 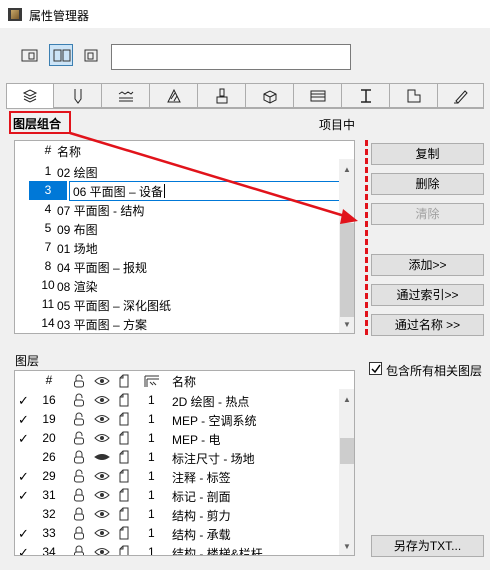 What do you see at coordinates (347, 270) in the screenshot?
I see `scroll-thumb` at bounding box center [347, 270].